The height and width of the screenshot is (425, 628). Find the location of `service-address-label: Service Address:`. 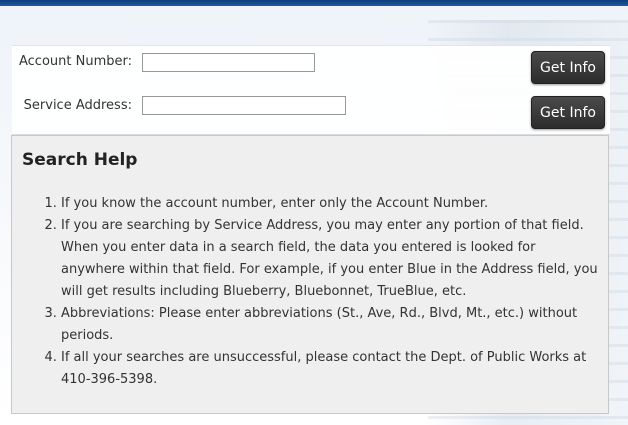

service-address-label: Service Address: is located at coordinates (77, 105).